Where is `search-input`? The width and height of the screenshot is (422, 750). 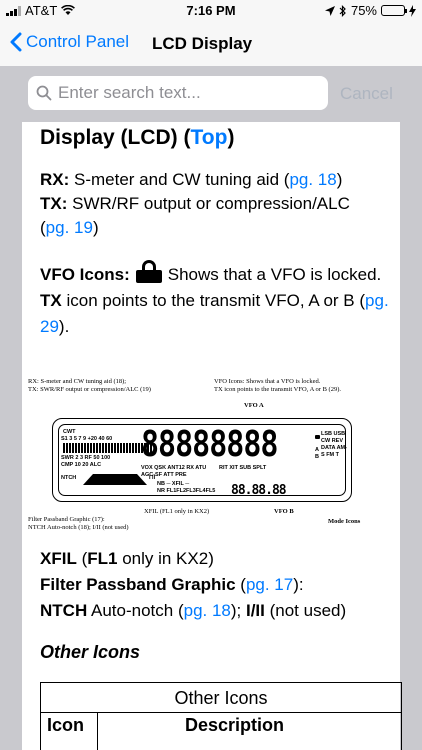
search-input is located at coordinates (183, 93).